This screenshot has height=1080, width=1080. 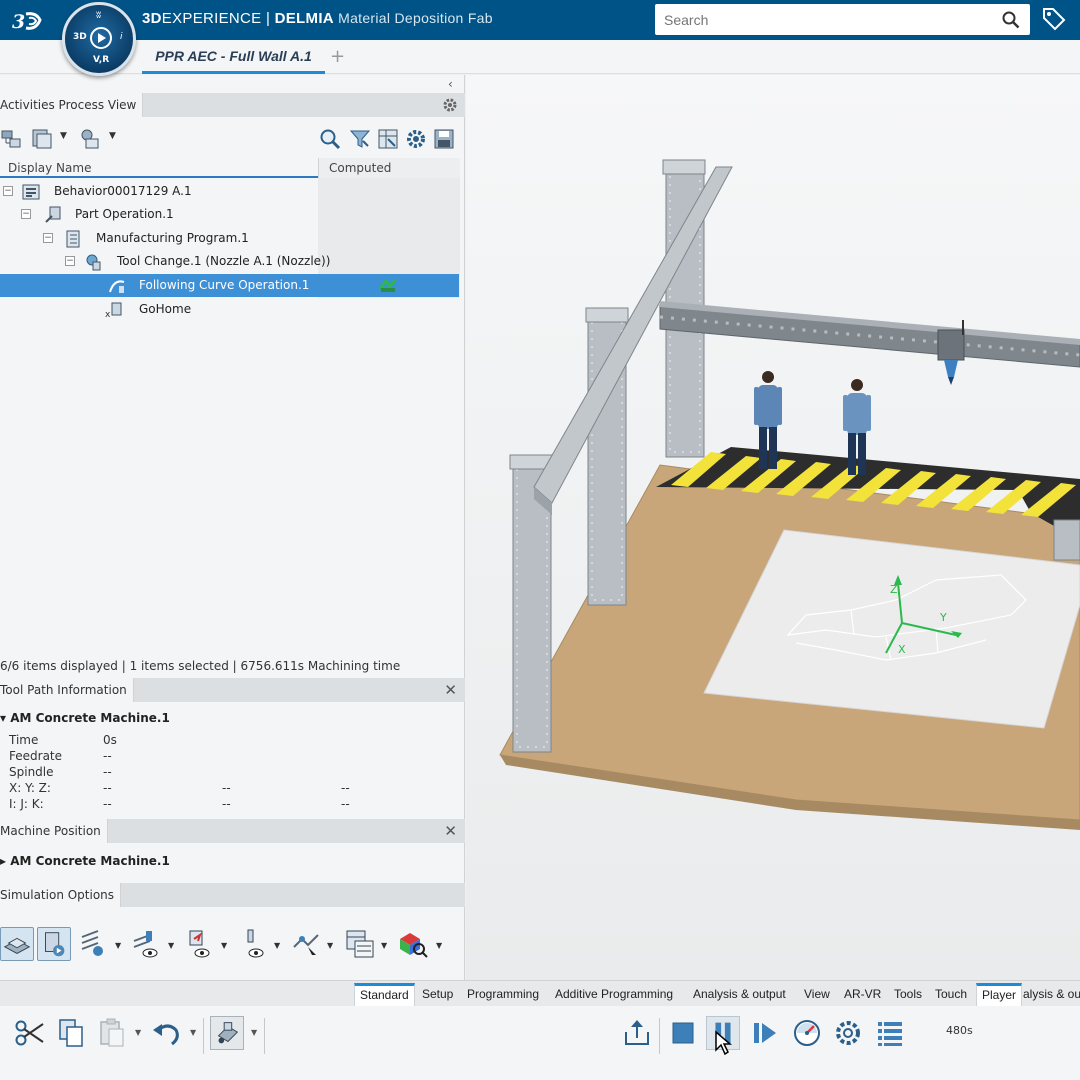 What do you see at coordinates (167, 1033) in the screenshot?
I see `undo-icon` at bounding box center [167, 1033].